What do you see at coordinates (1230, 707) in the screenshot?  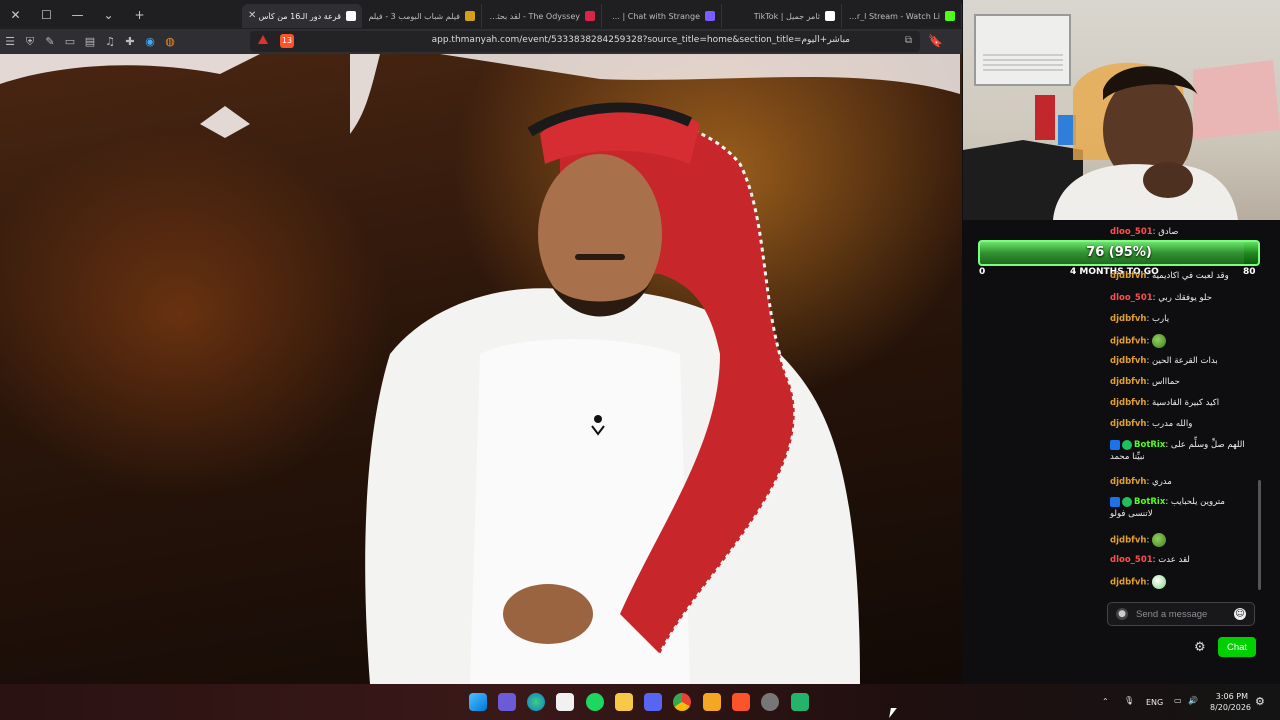 I see `clock-date: 8/20/2026` at bounding box center [1230, 707].